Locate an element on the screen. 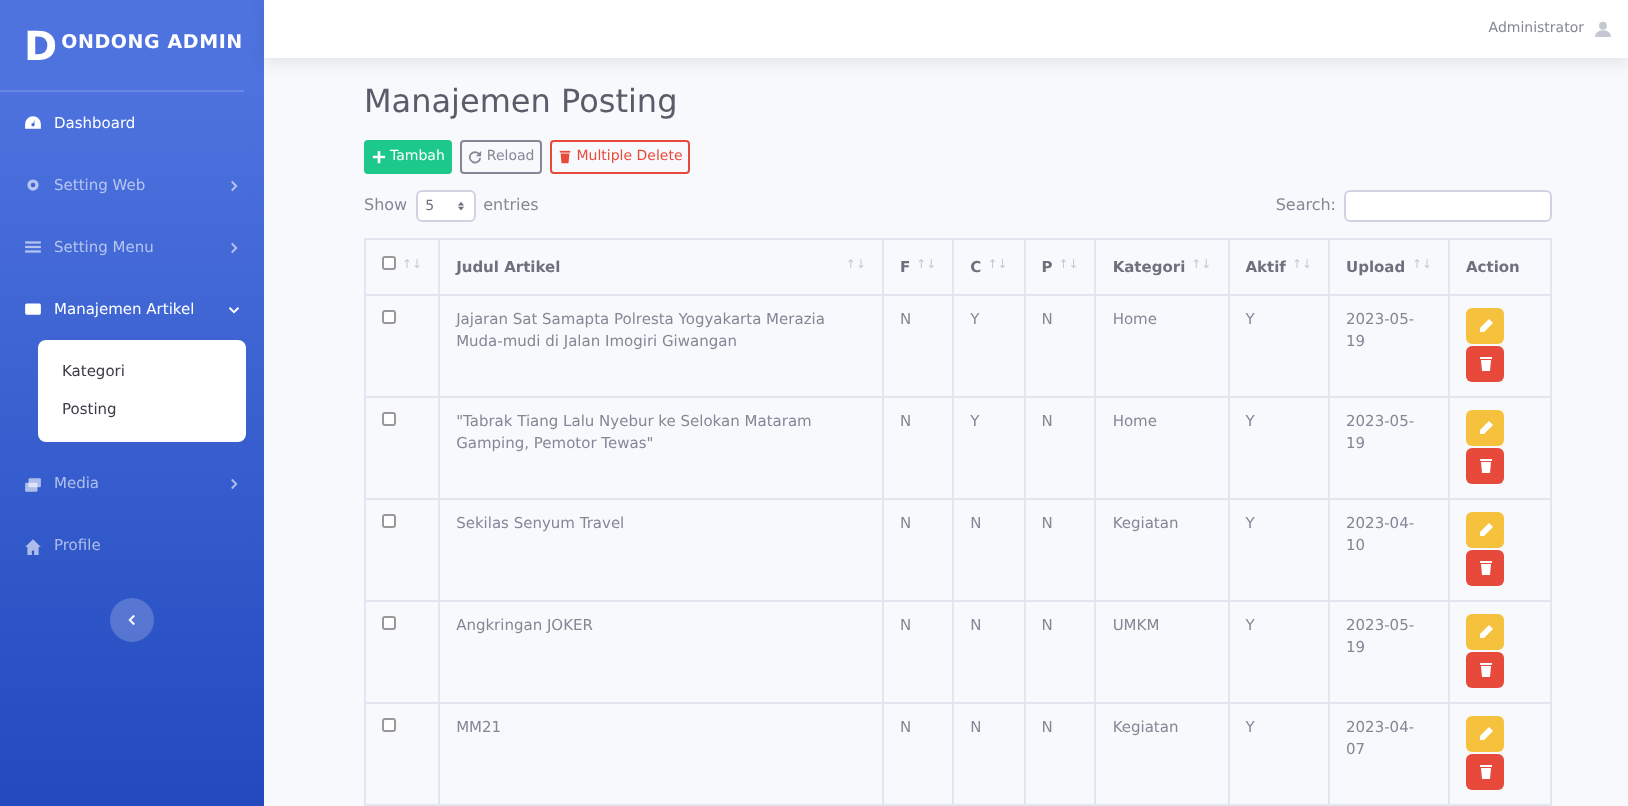  search-label: Search: is located at coordinates (1305, 205).